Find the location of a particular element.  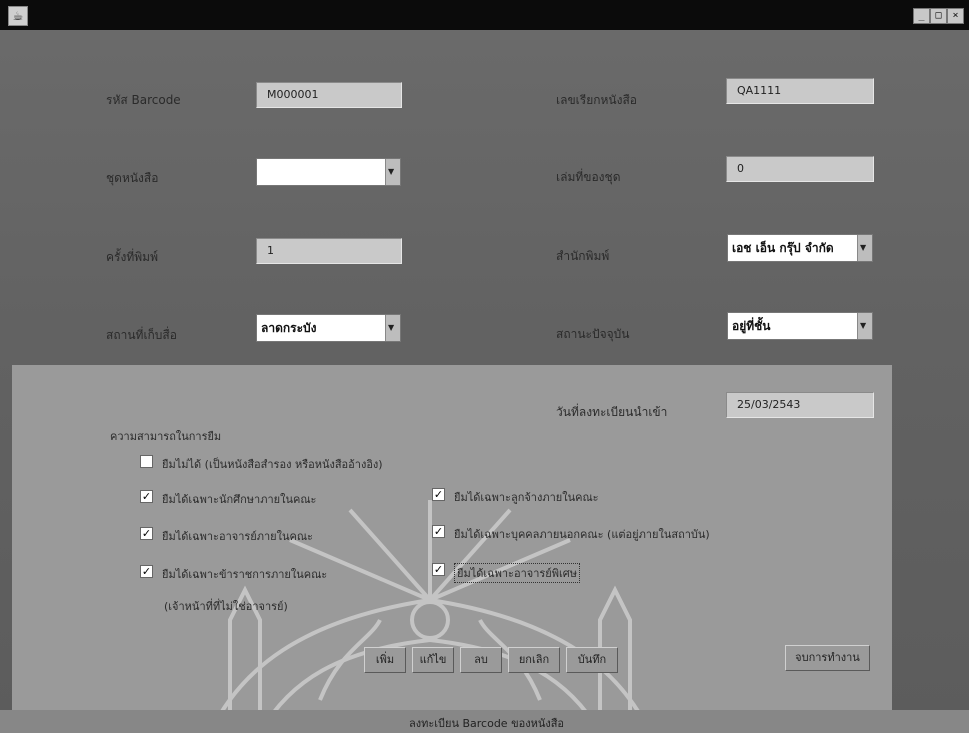

borrow-outsiders-checkbox: ✓ is located at coordinates (438, 531).